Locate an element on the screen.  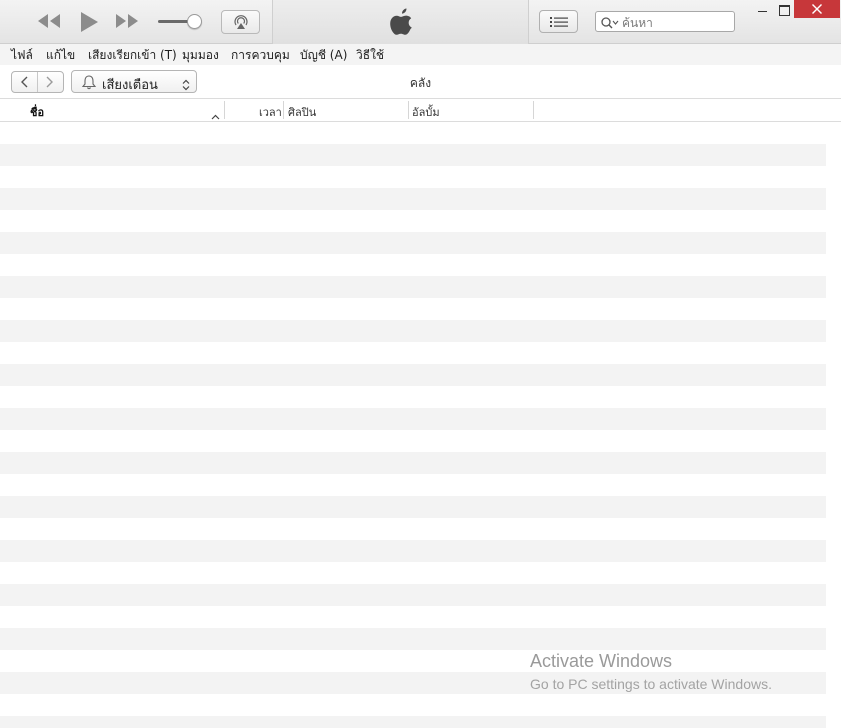
player-toolbar: ค้นหา is located at coordinates (420, 22).